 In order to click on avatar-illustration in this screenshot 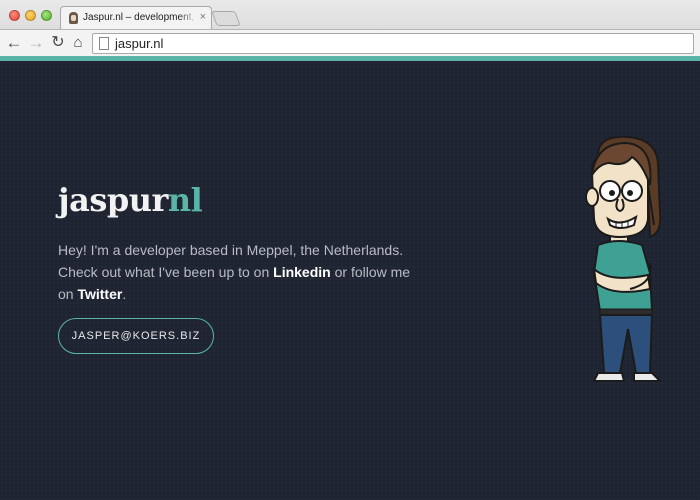, I will do `click(624, 258)`.